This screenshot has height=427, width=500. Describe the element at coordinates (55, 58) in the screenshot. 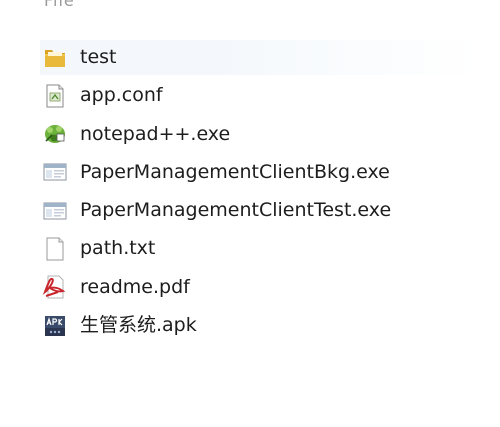

I see `folder-icon` at that location.